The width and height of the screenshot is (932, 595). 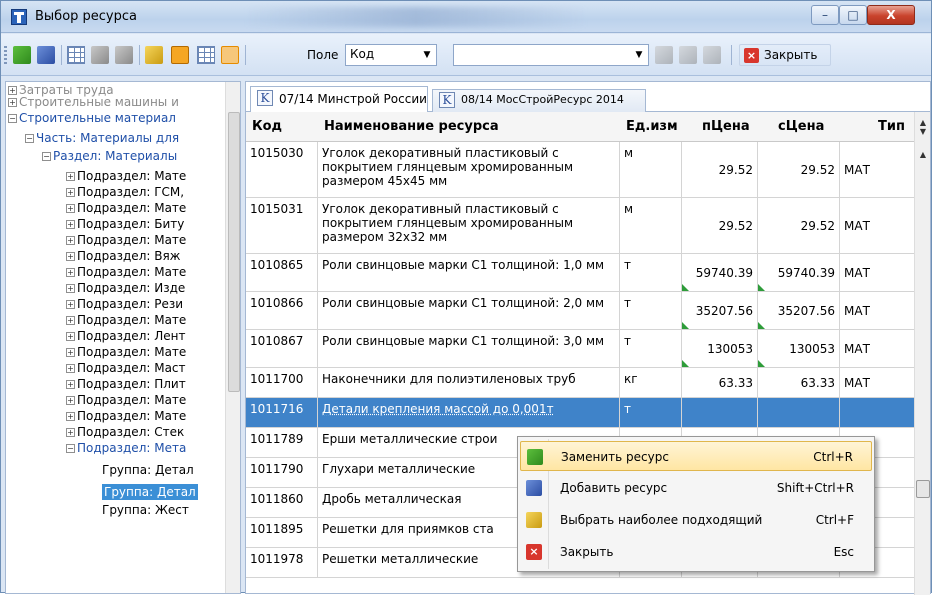 What do you see at coordinates (22, 55) in the screenshot?
I see `replace-resource-icon` at bounding box center [22, 55].